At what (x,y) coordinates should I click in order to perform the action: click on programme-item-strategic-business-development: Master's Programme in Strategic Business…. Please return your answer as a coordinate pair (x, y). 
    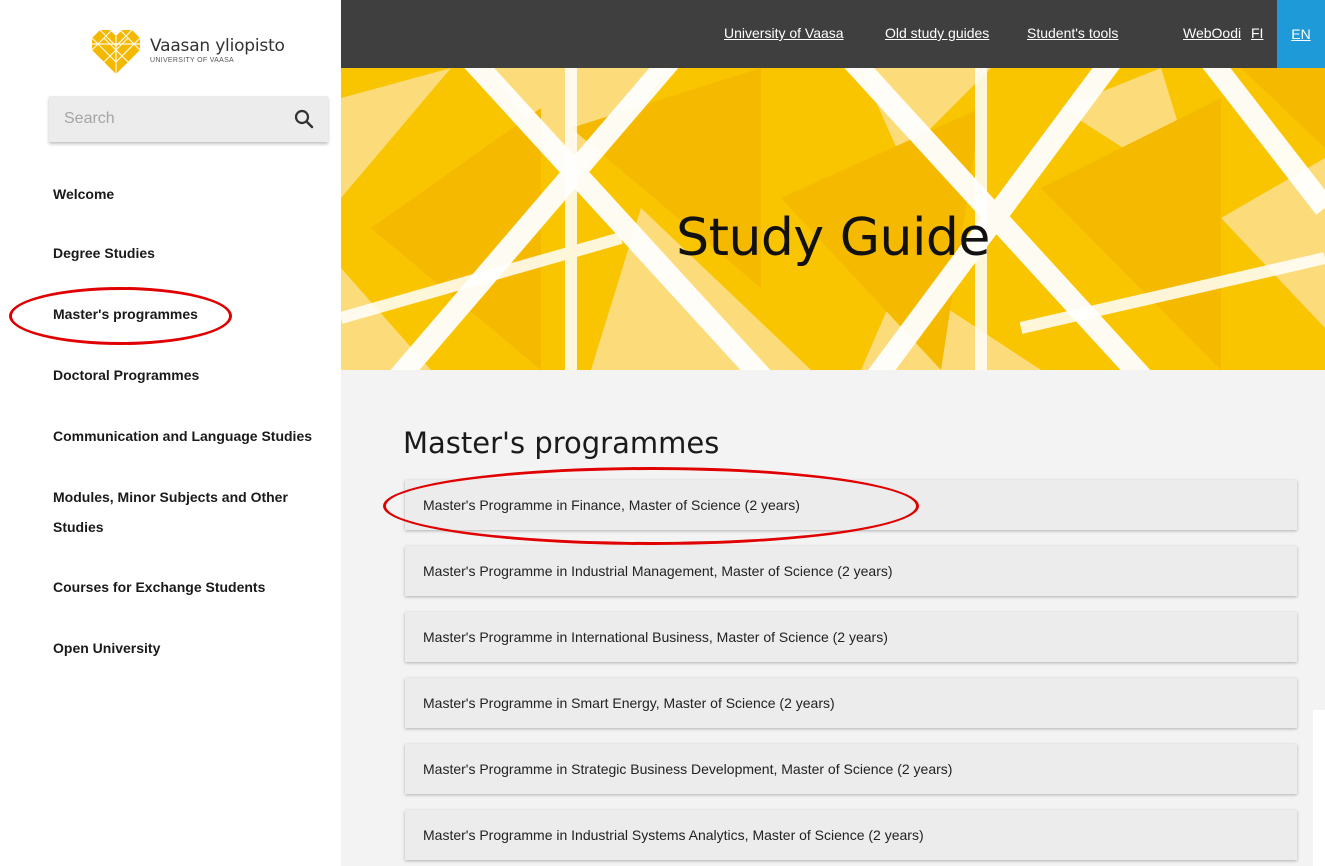
    Looking at the image, I should click on (851, 769).